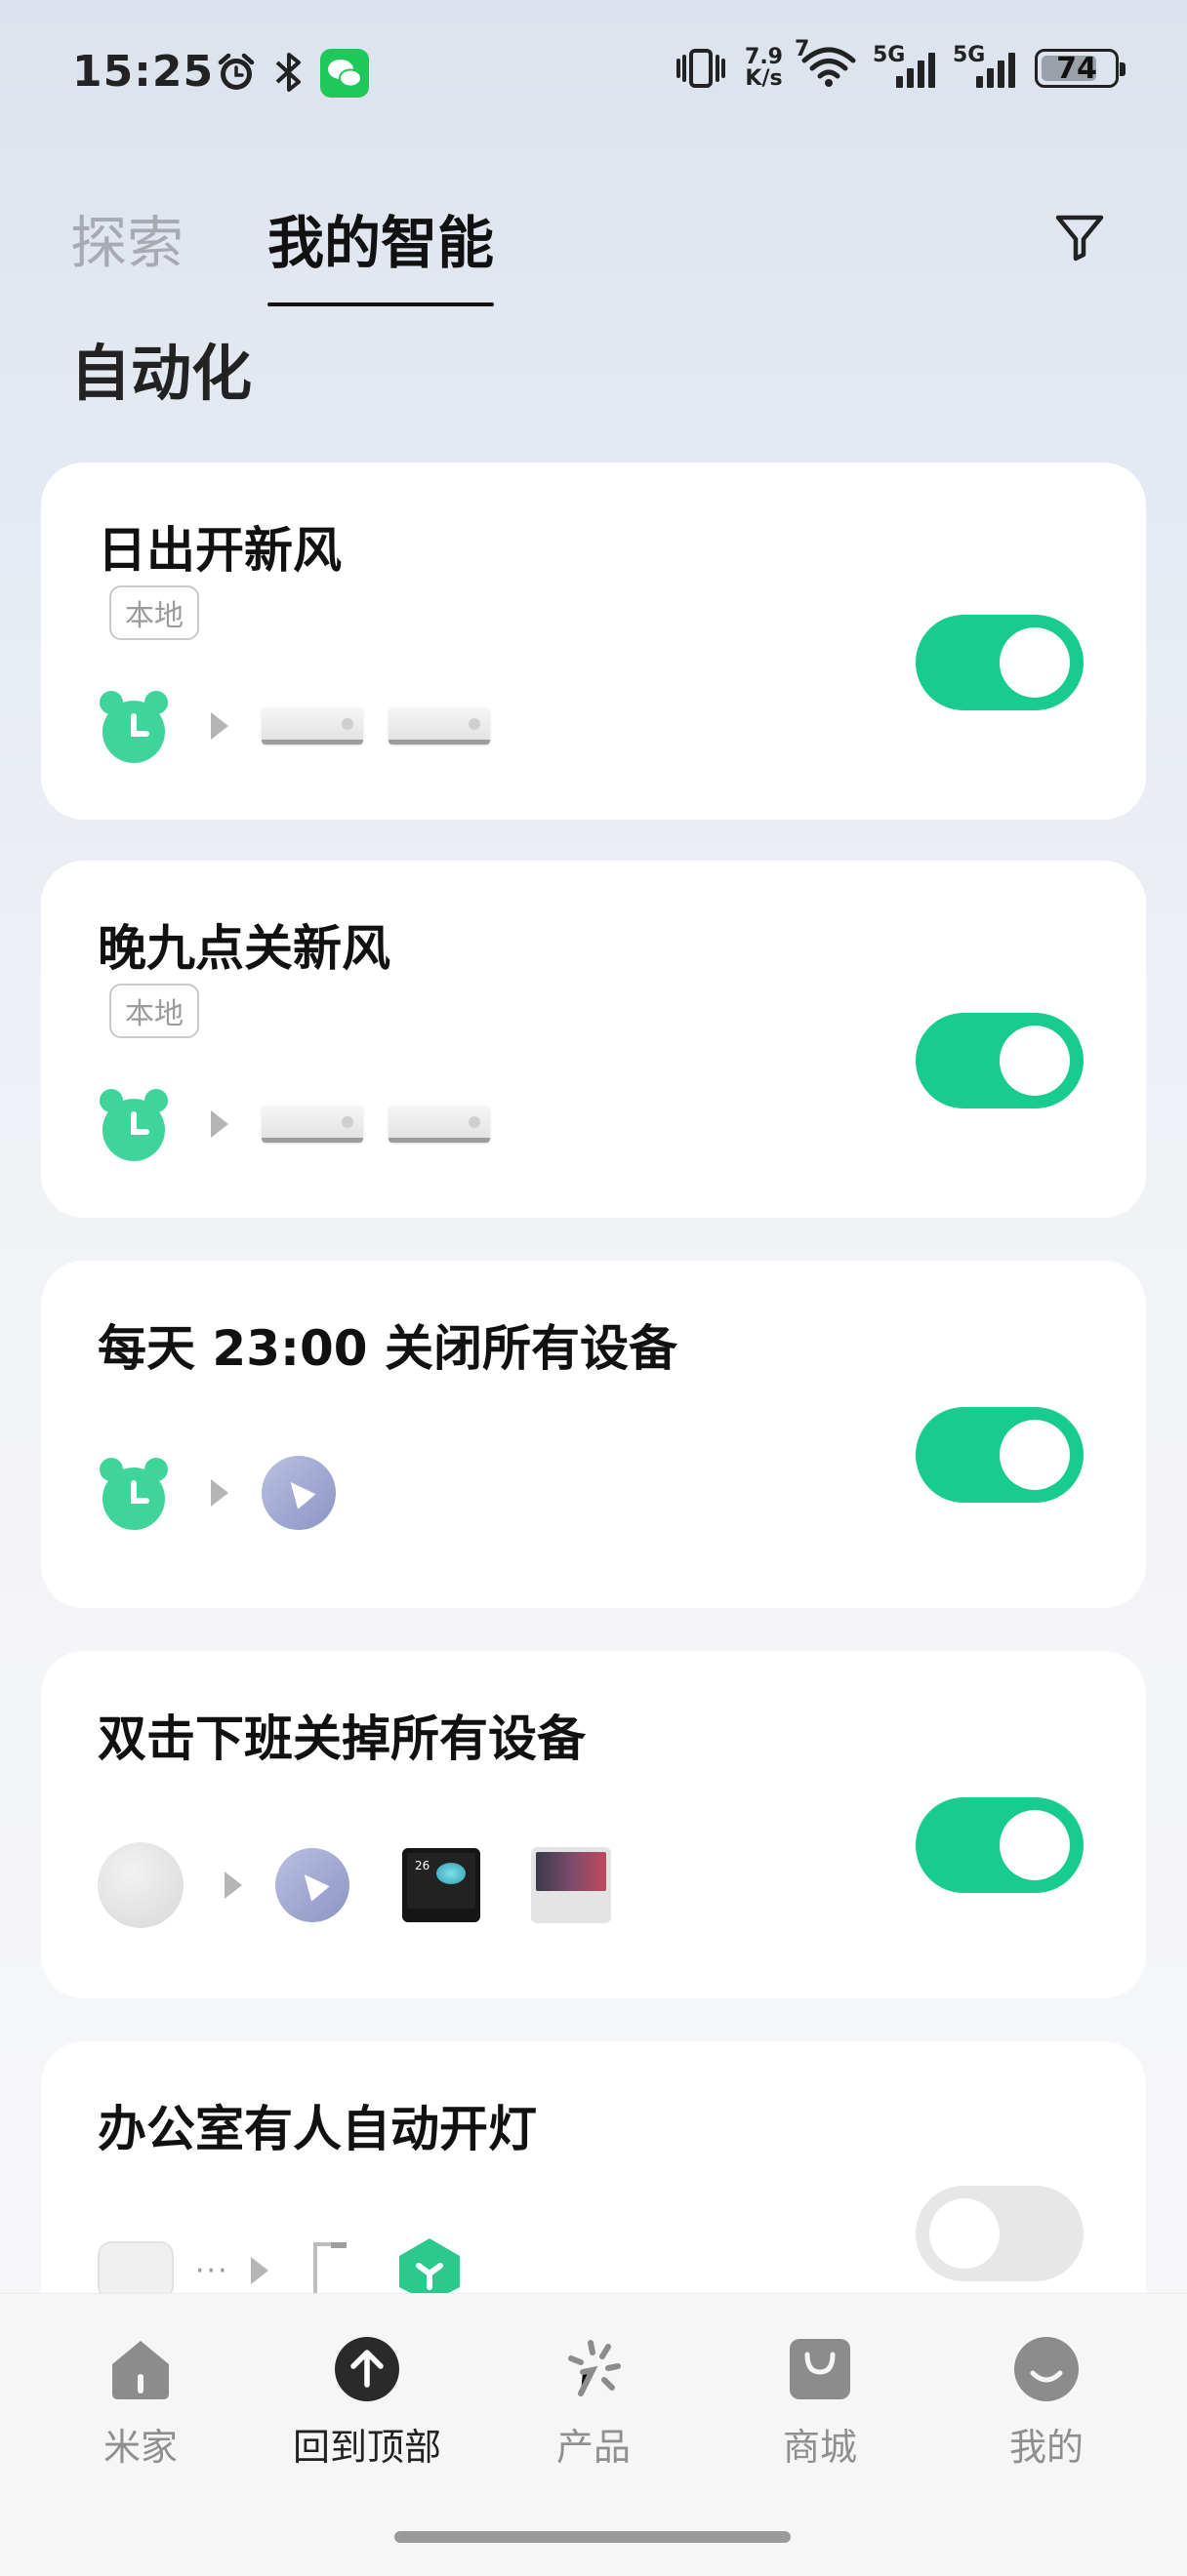 This screenshot has width=1187, height=2576. I want to click on automation-card: 晚九点关新风 本地, so click(593, 1039).